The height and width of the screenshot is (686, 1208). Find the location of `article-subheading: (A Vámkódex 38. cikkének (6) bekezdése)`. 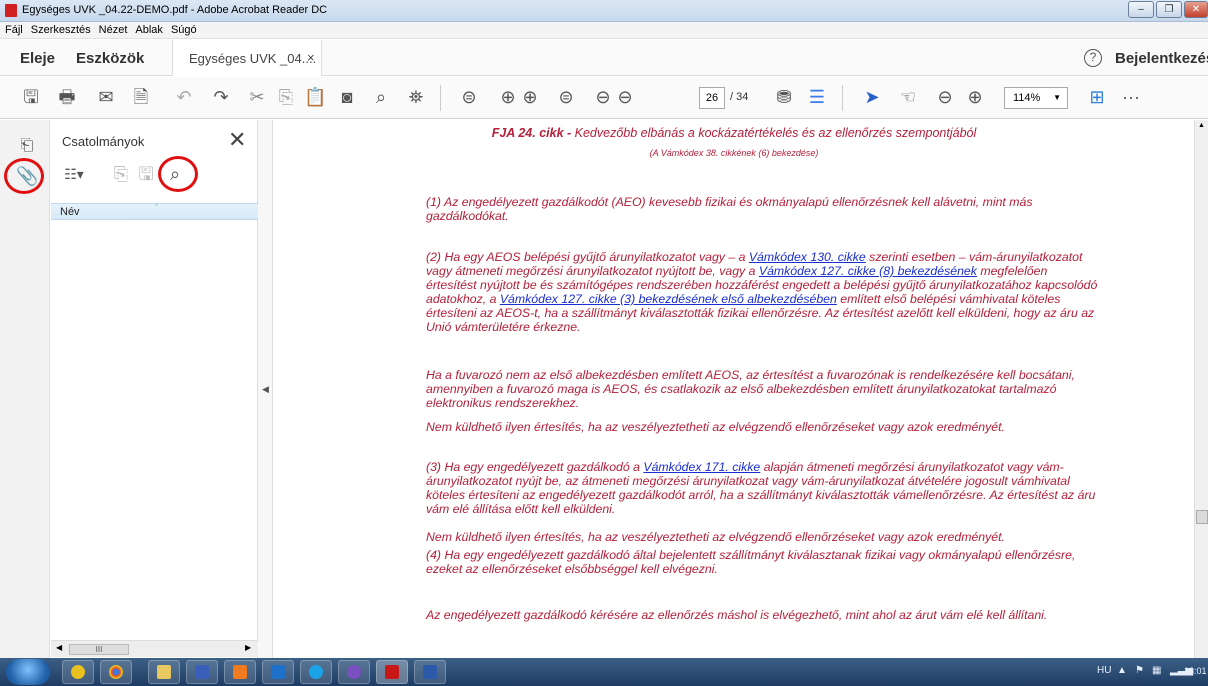

article-subheading: (A Vámkódex 38. cikkének (6) bekezdése) is located at coordinates (734, 153).